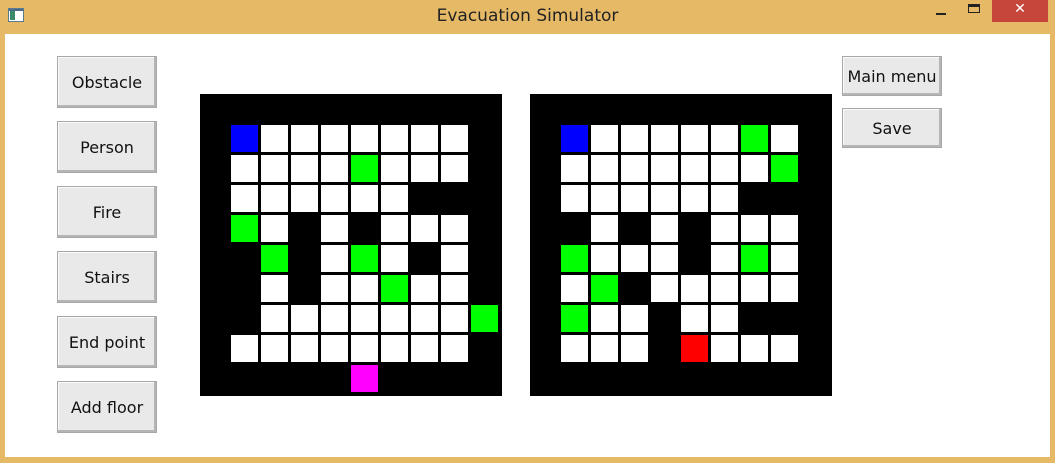 The image size is (1055, 463). What do you see at coordinates (892, 76) in the screenshot?
I see `main-menu-button: Main menu` at bounding box center [892, 76].